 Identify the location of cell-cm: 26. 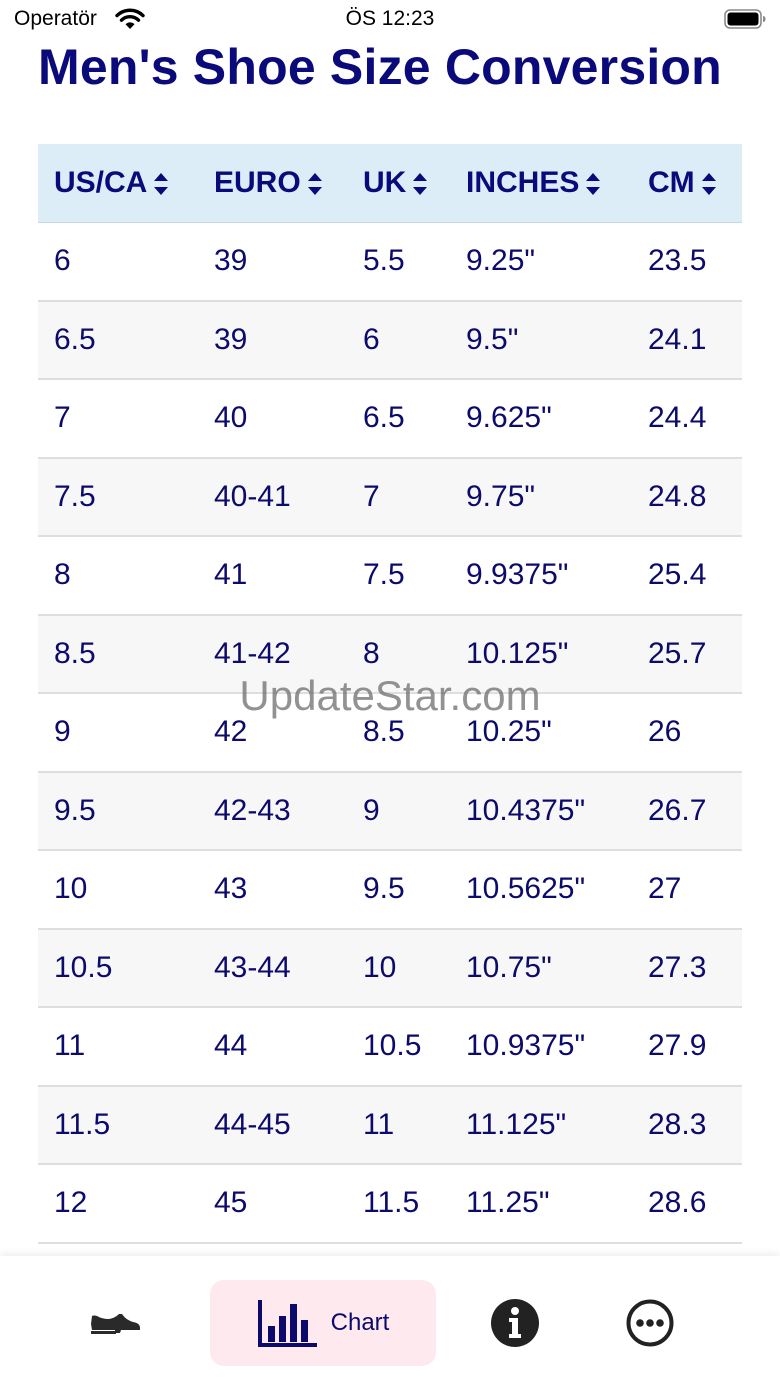
(687, 733).